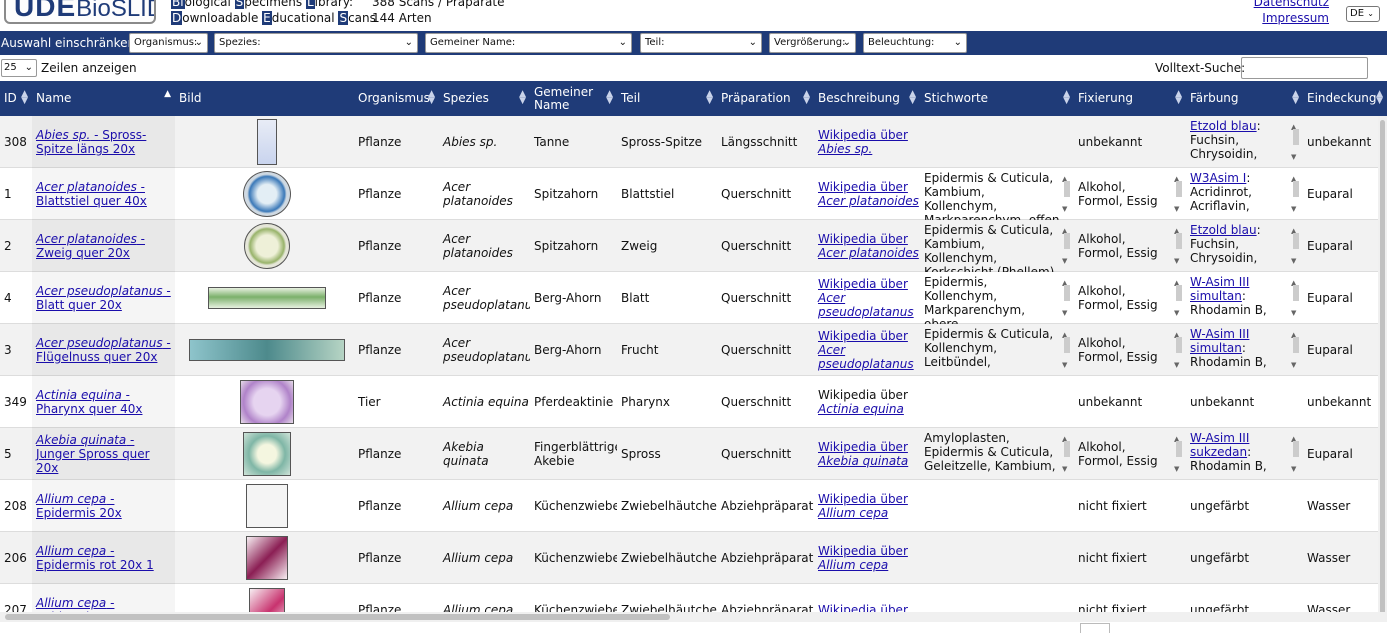 This screenshot has height=633, width=1387. I want to click on cell-organismus: Pflanze, so click(380, 142).